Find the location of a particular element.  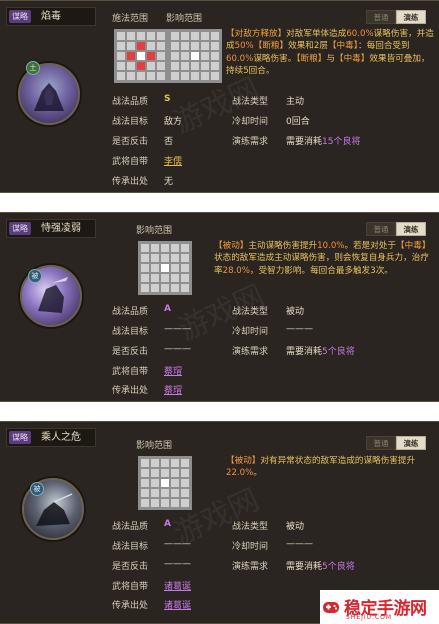

skill-header: 谋略 焰毒 is located at coordinates (51, 16).